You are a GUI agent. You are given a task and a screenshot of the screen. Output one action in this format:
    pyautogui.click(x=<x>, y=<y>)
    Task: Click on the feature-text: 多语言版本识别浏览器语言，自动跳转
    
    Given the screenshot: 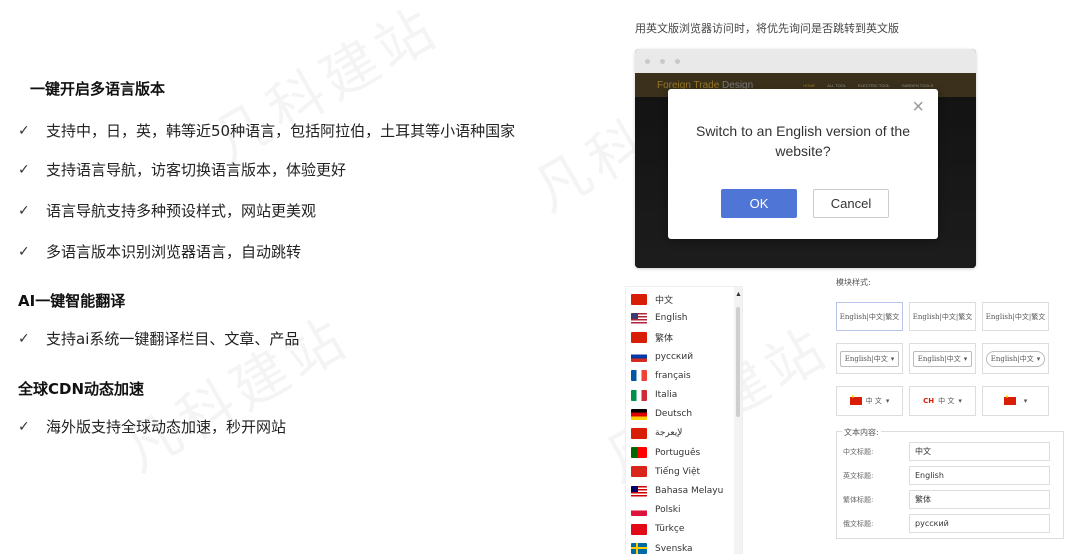 What is the action you would take?
    pyautogui.click(x=174, y=252)
    